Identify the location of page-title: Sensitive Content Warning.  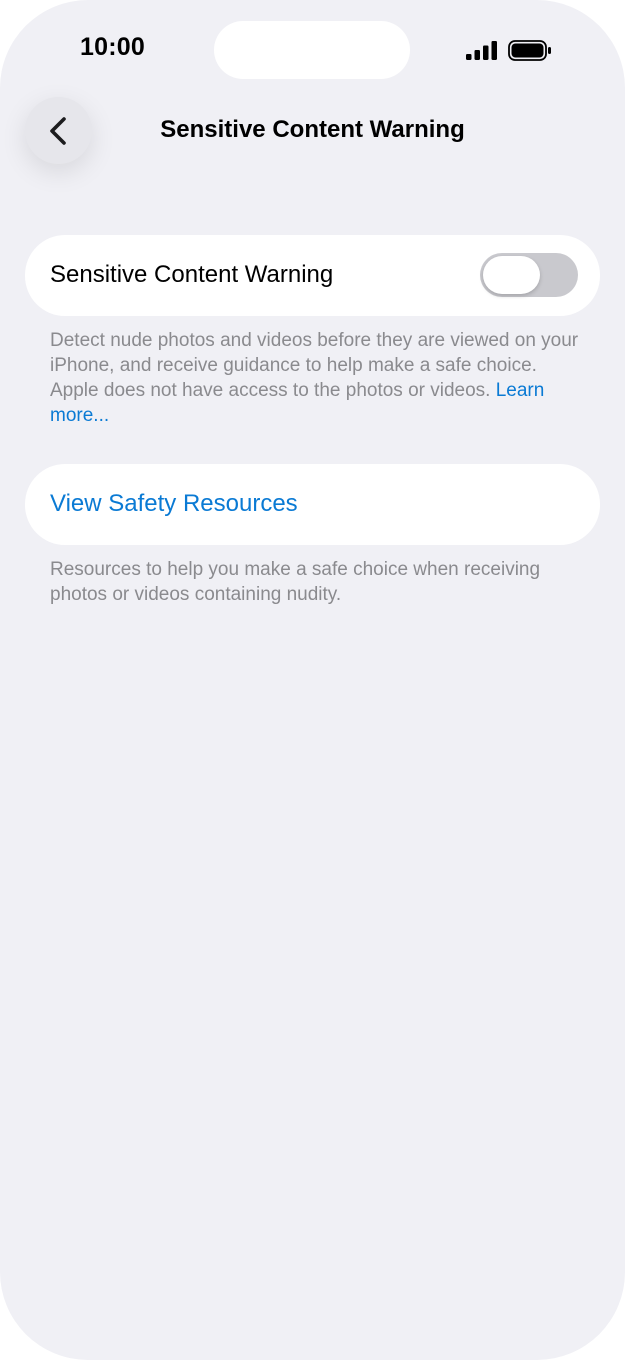
(312, 129).